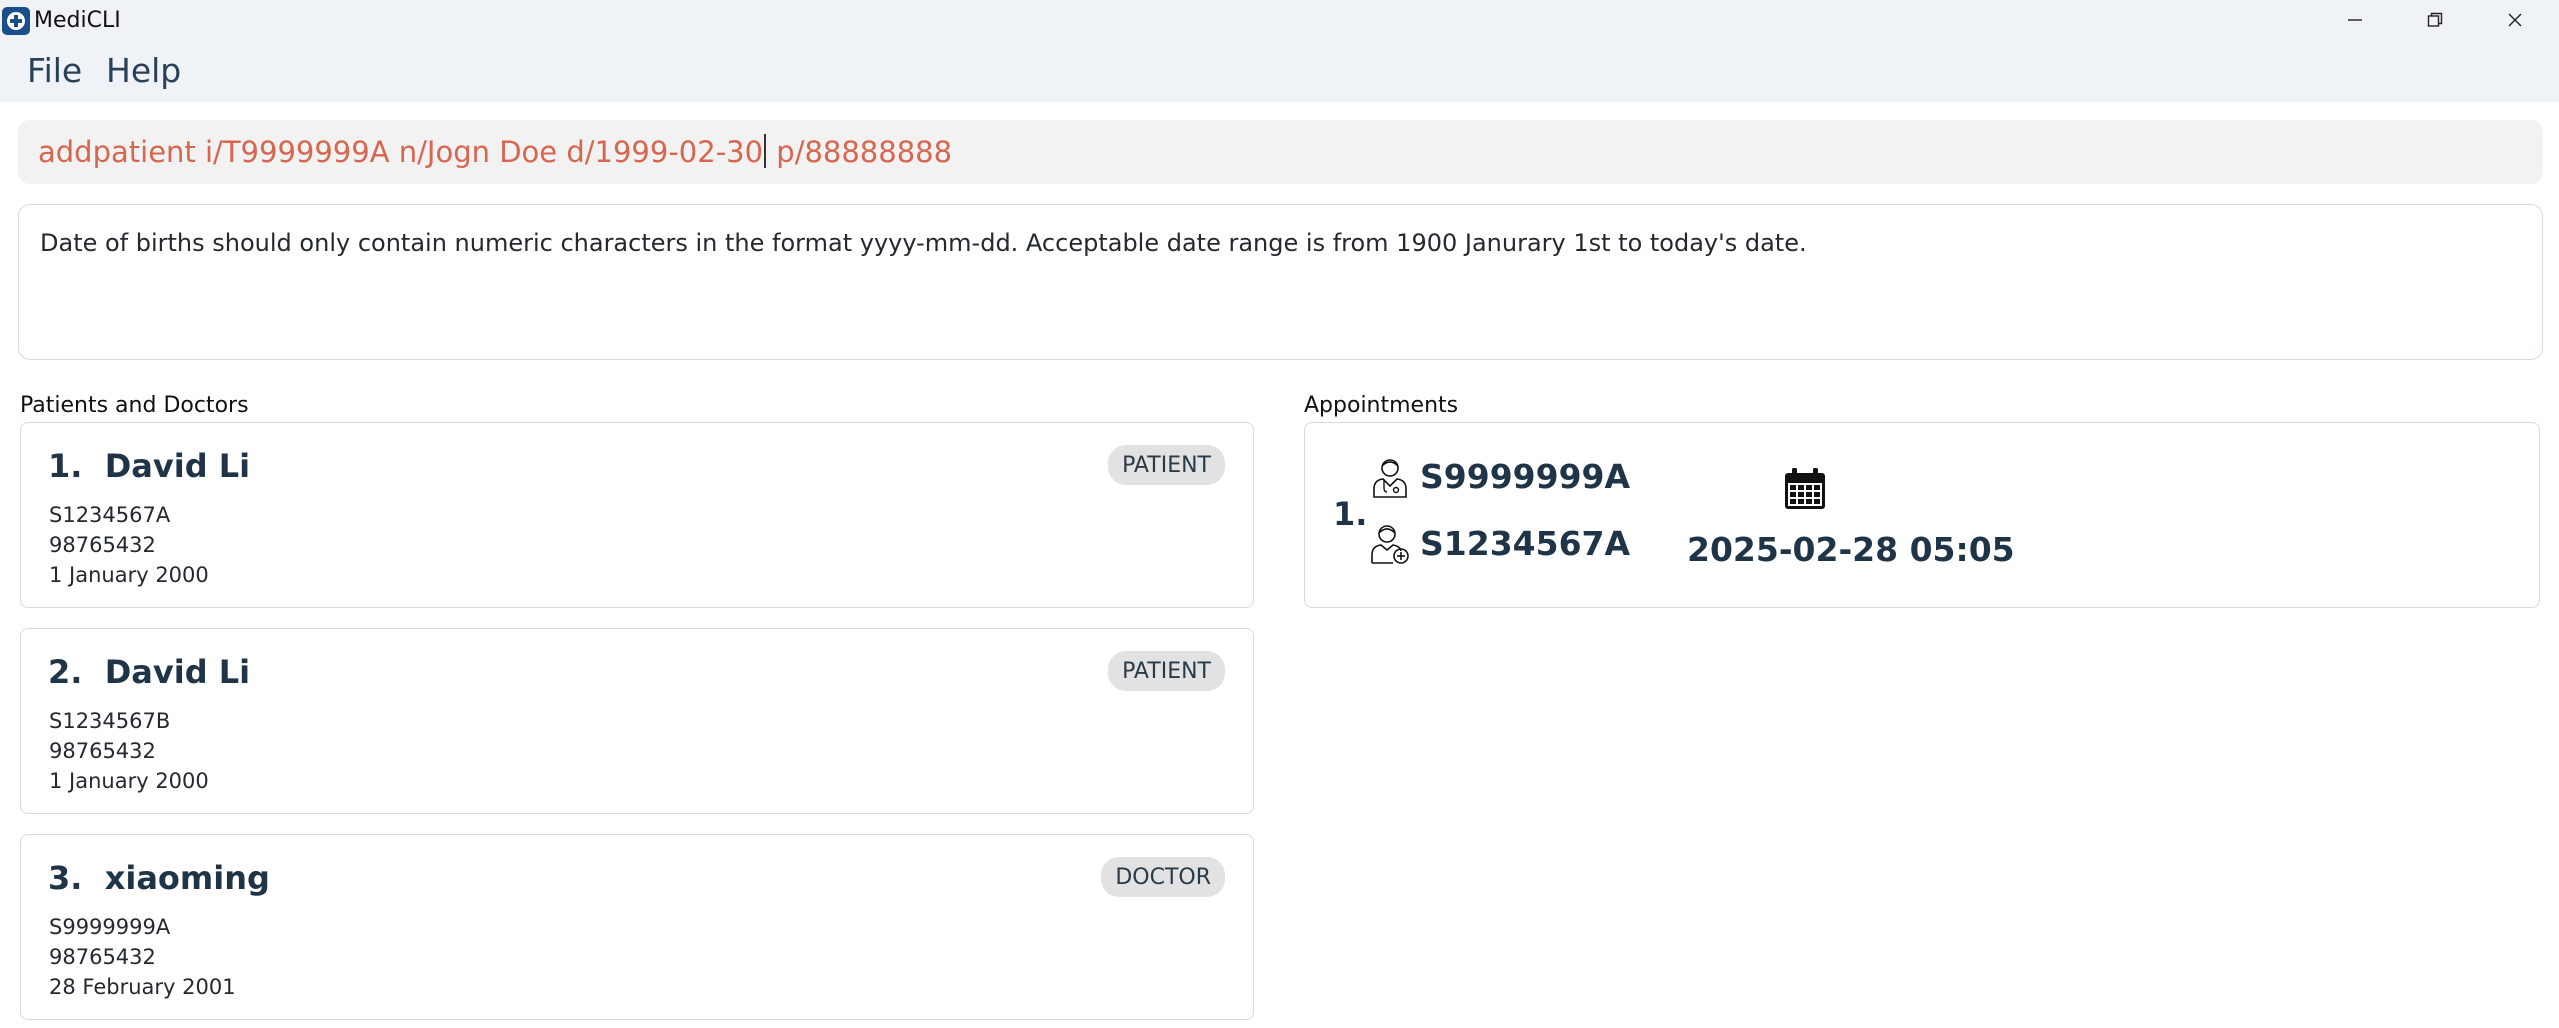 The height and width of the screenshot is (1028, 2559). I want to click on doctor-icon, so click(1390, 478).